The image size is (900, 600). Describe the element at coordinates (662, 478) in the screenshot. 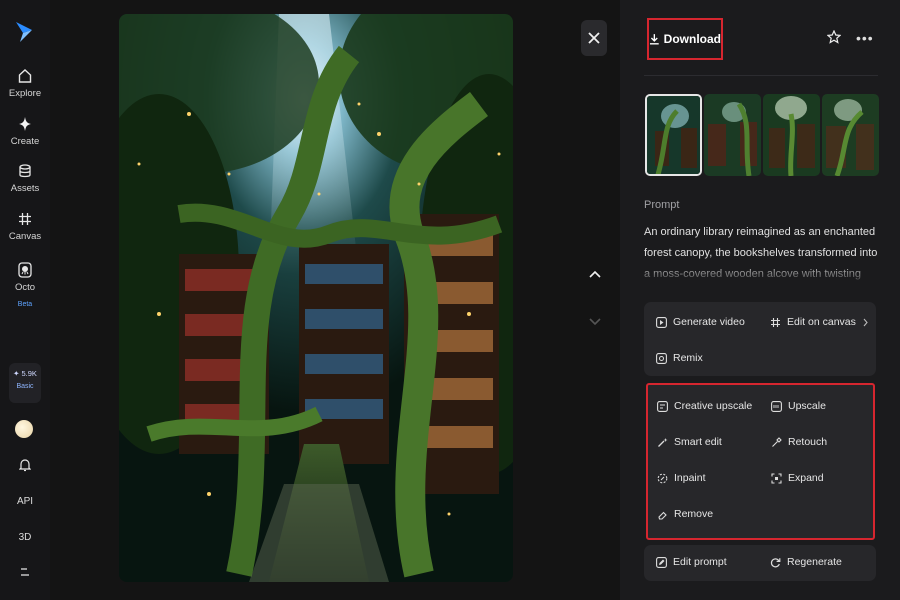

I see `inpaint-icon` at that location.